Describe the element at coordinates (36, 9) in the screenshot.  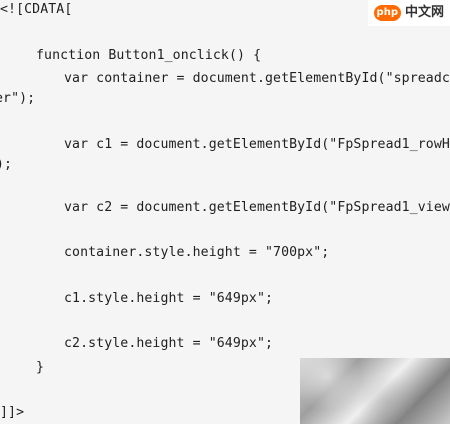
I see `code-line: <![CDATA[` at that location.